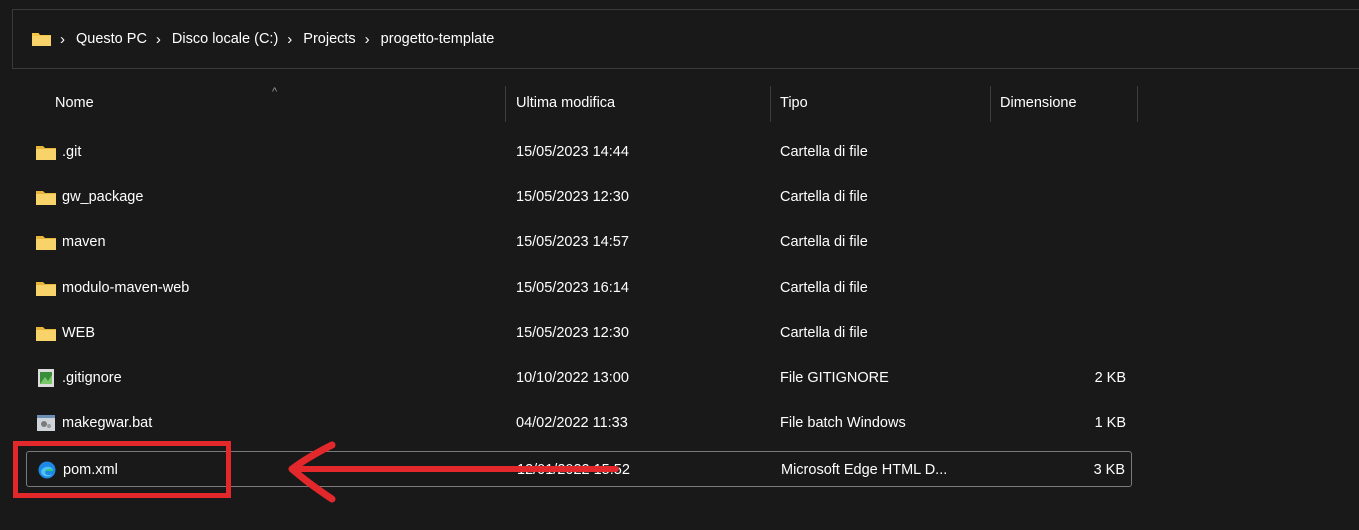  I want to click on file-name-cell: maven, so click(71, 242).